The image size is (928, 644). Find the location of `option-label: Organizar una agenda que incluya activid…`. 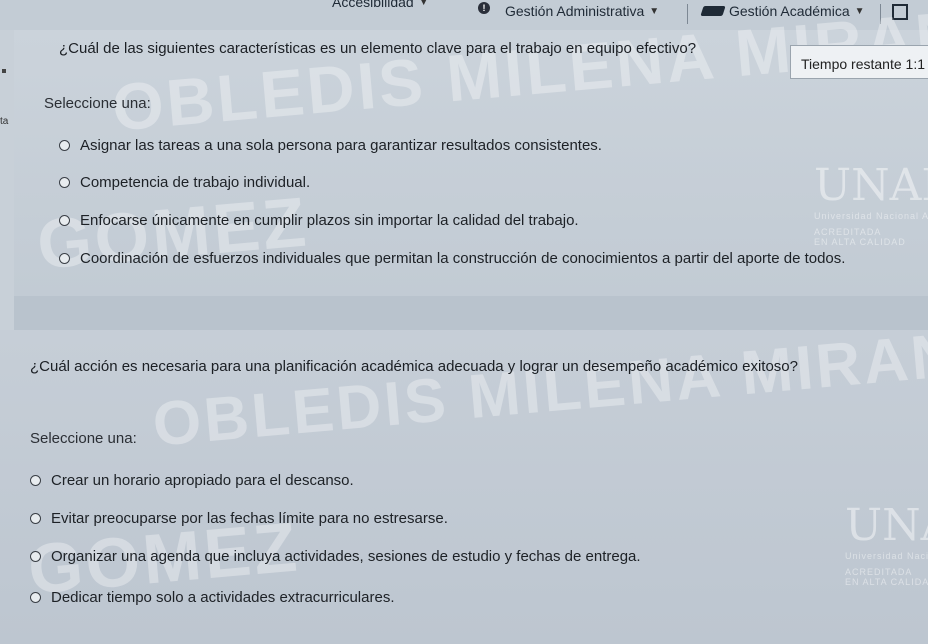

option-label: Organizar una agenda que incluya activid… is located at coordinates (346, 556).